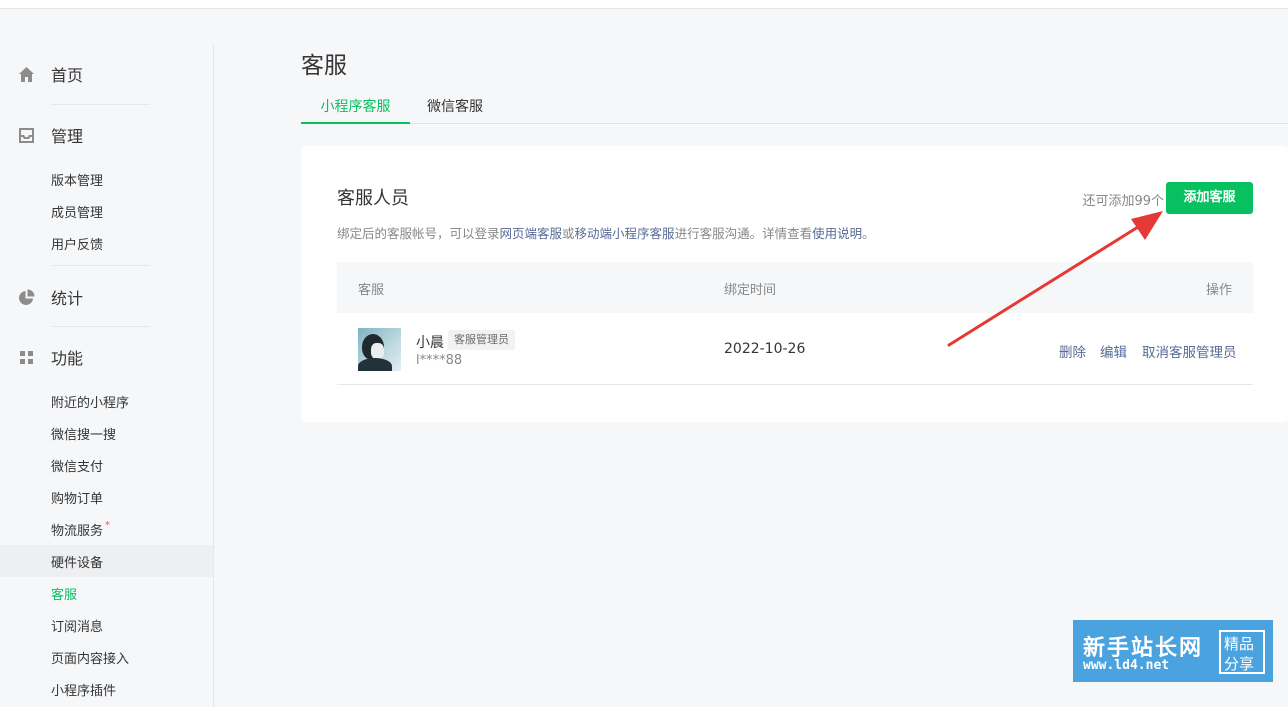 The image size is (1288, 707). What do you see at coordinates (67, 358) in the screenshot?
I see `sidebar-group-label: 功能` at bounding box center [67, 358].